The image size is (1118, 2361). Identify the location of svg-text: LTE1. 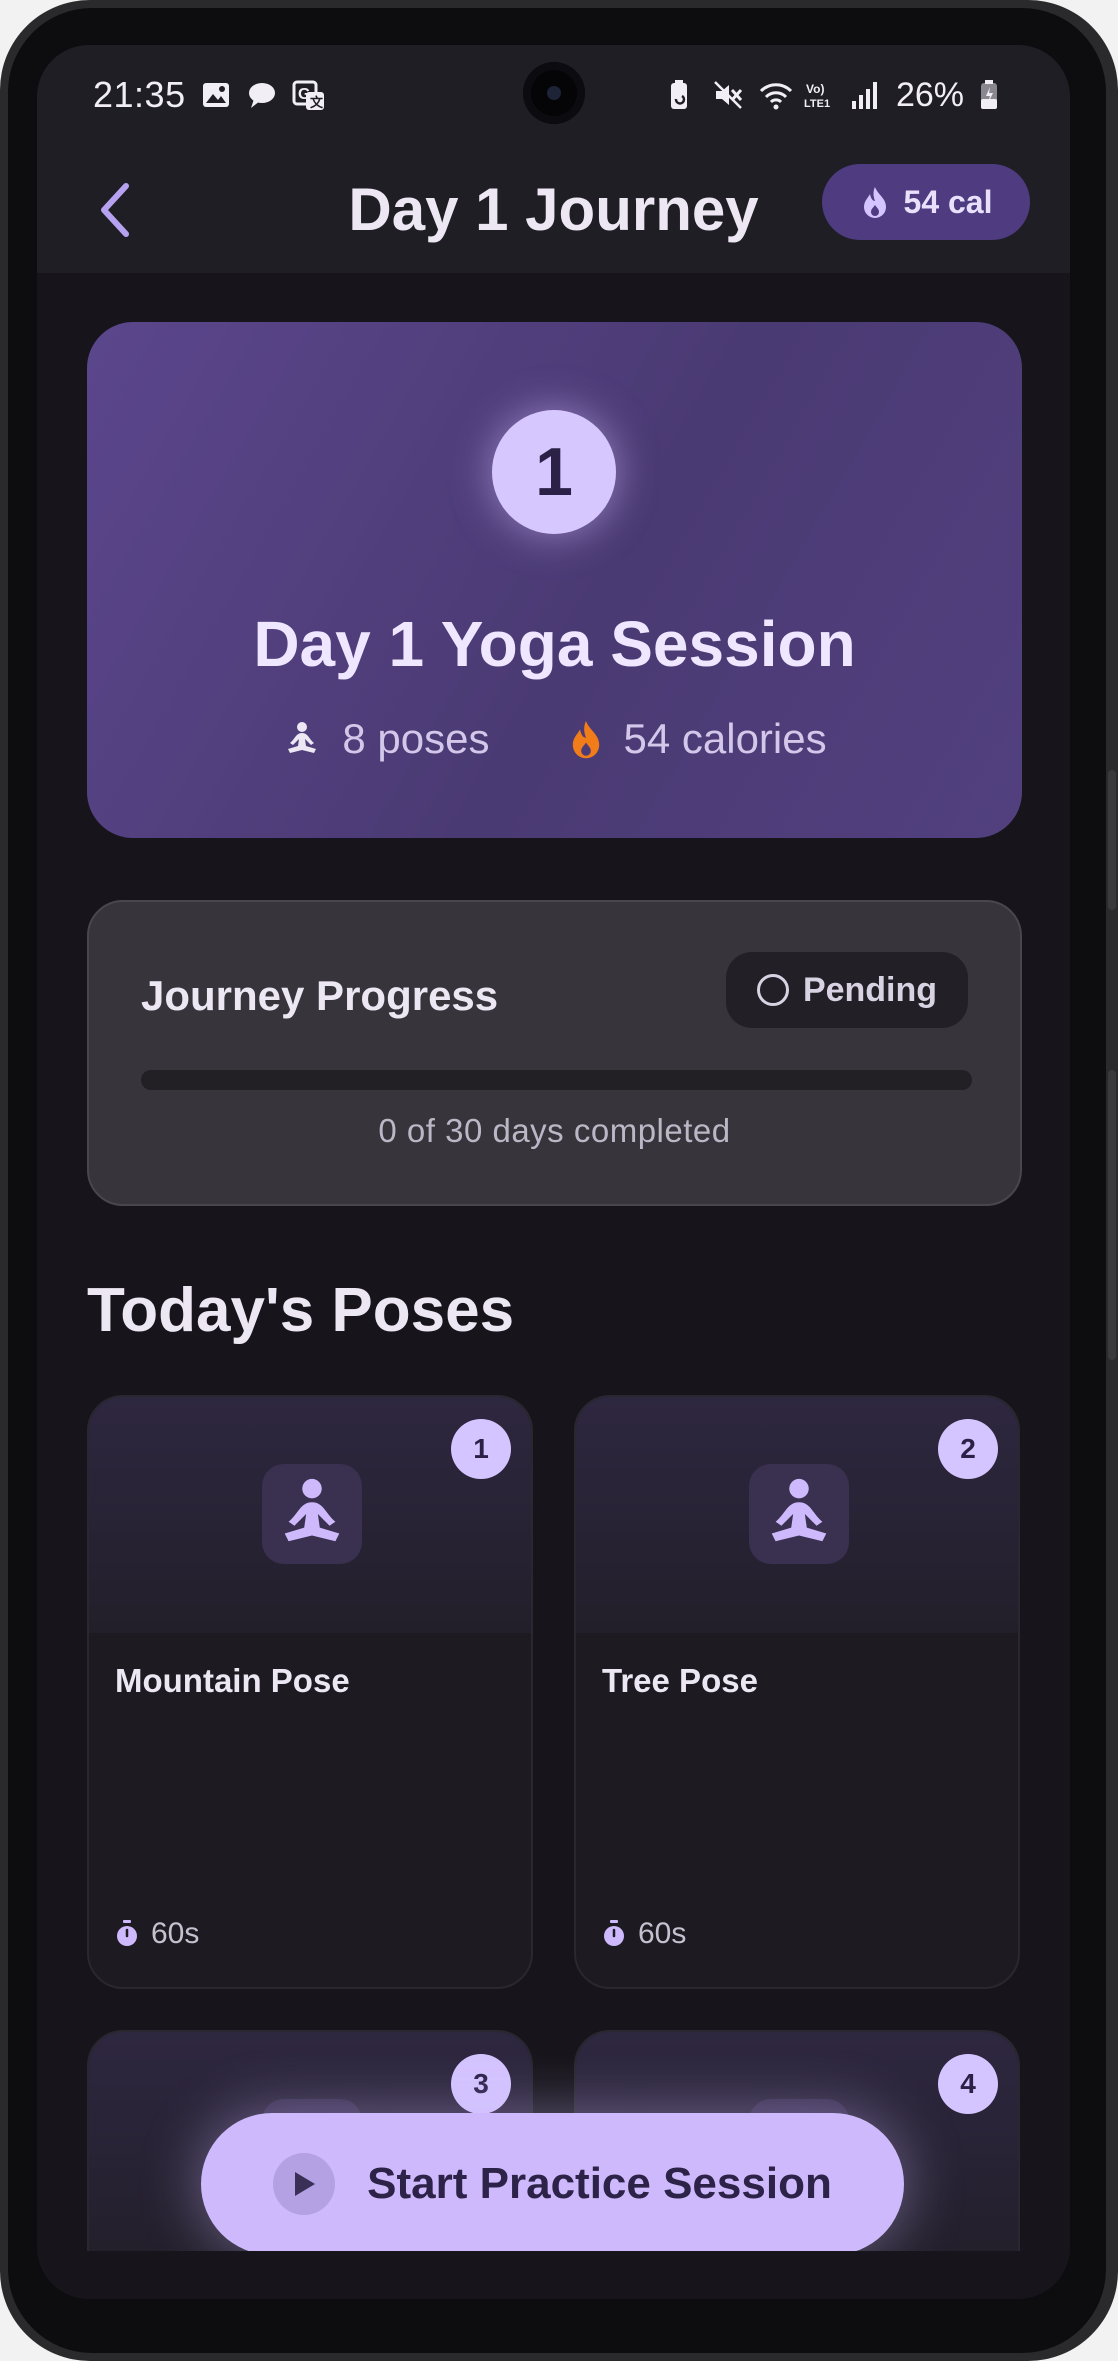
(817, 104).